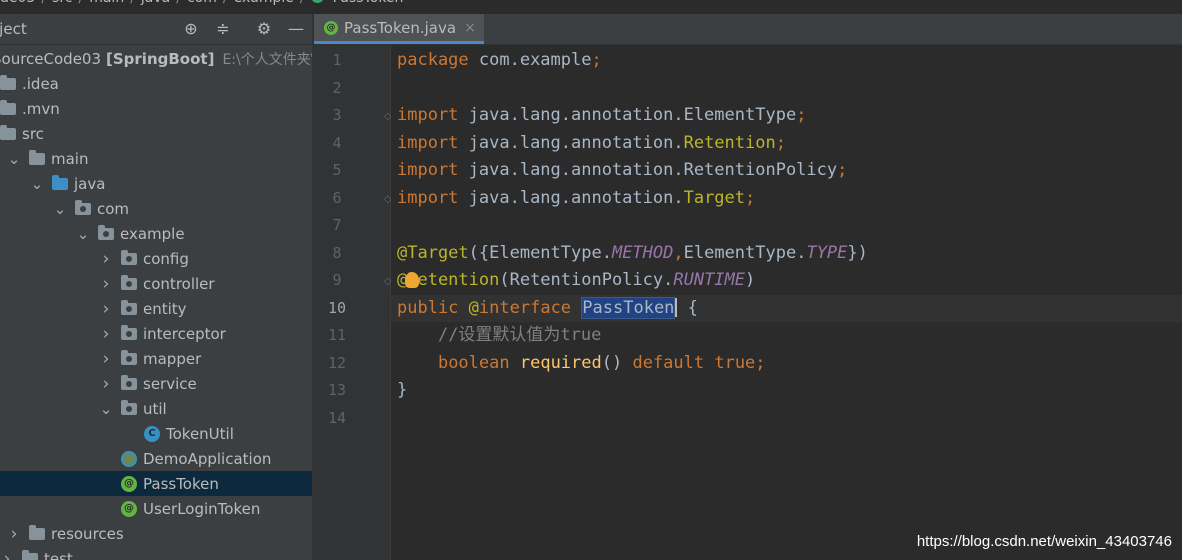 Image resolution: width=1182 pixels, height=560 pixels. I want to click on tree-item-demoapplication: DemoApplication, so click(156, 458).